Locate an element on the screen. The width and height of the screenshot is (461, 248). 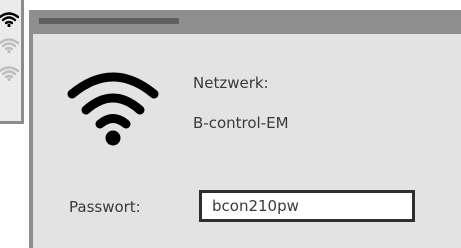
background-network-list is located at coordinates (12, 62).